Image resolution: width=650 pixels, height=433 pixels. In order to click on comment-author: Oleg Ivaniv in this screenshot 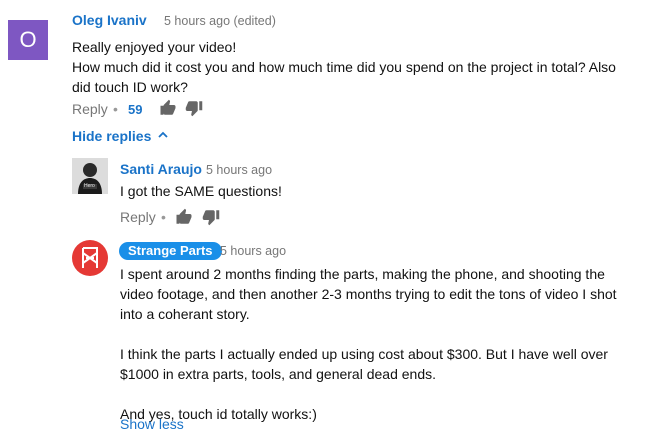, I will do `click(109, 20)`.